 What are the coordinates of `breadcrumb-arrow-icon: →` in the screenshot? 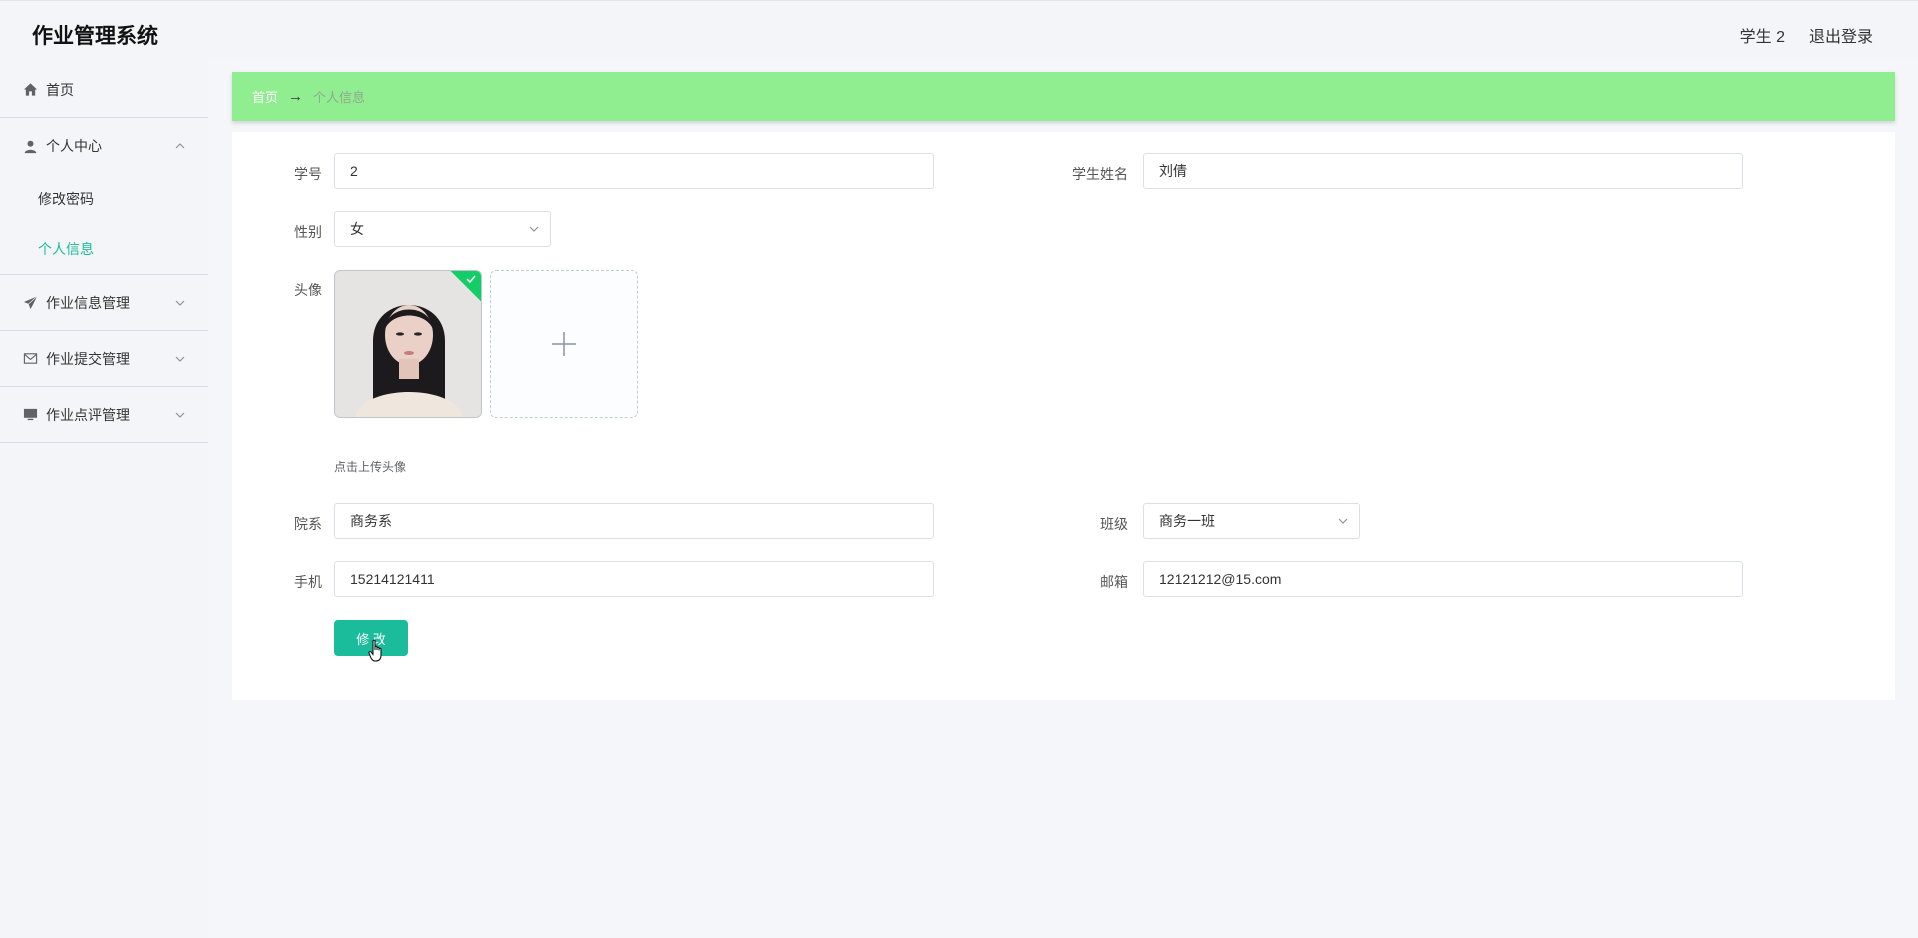 It's located at (296, 96).